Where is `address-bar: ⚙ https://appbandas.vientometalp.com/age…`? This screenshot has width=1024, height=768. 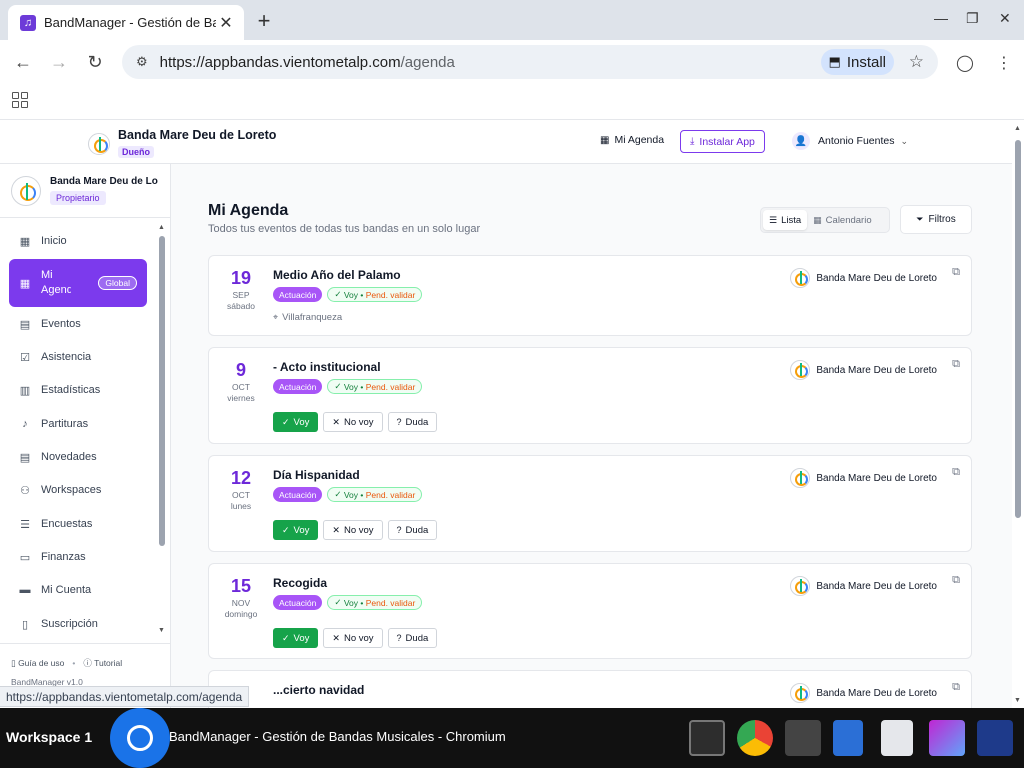 address-bar: ⚙ https://appbandas.vientometalp.com/age… is located at coordinates (530, 62).